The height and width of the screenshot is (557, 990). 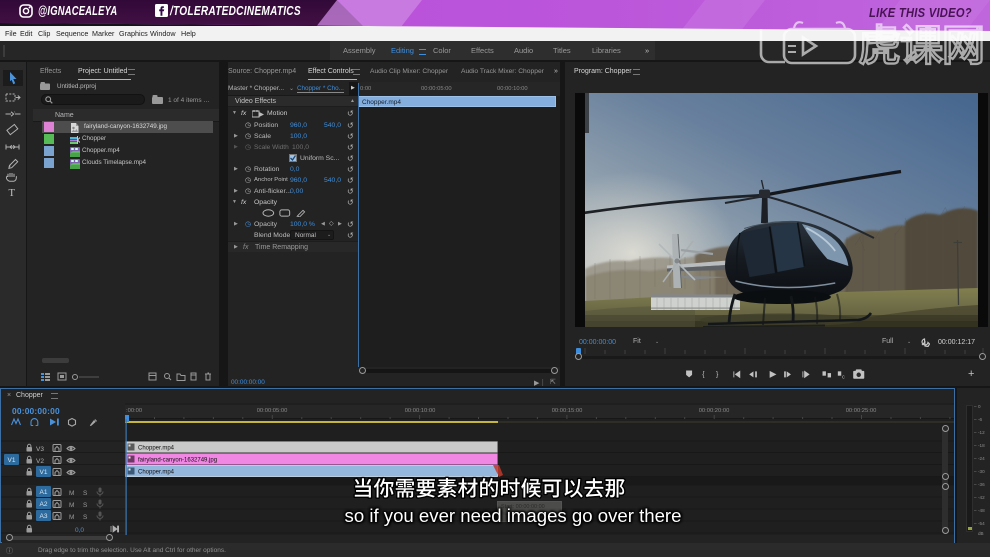 What do you see at coordinates (40, 449) in the screenshot?
I see `svg-text: V3` at bounding box center [40, 449].